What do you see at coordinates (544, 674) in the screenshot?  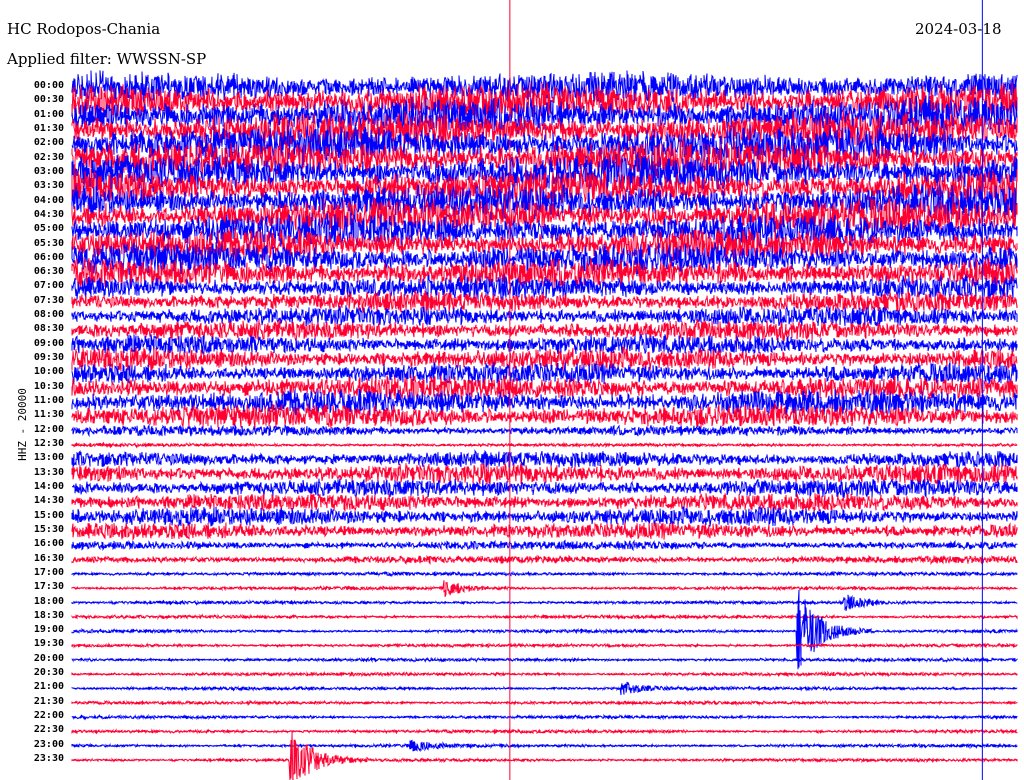 I see `trace-2030` at bounding box center [544, 674].